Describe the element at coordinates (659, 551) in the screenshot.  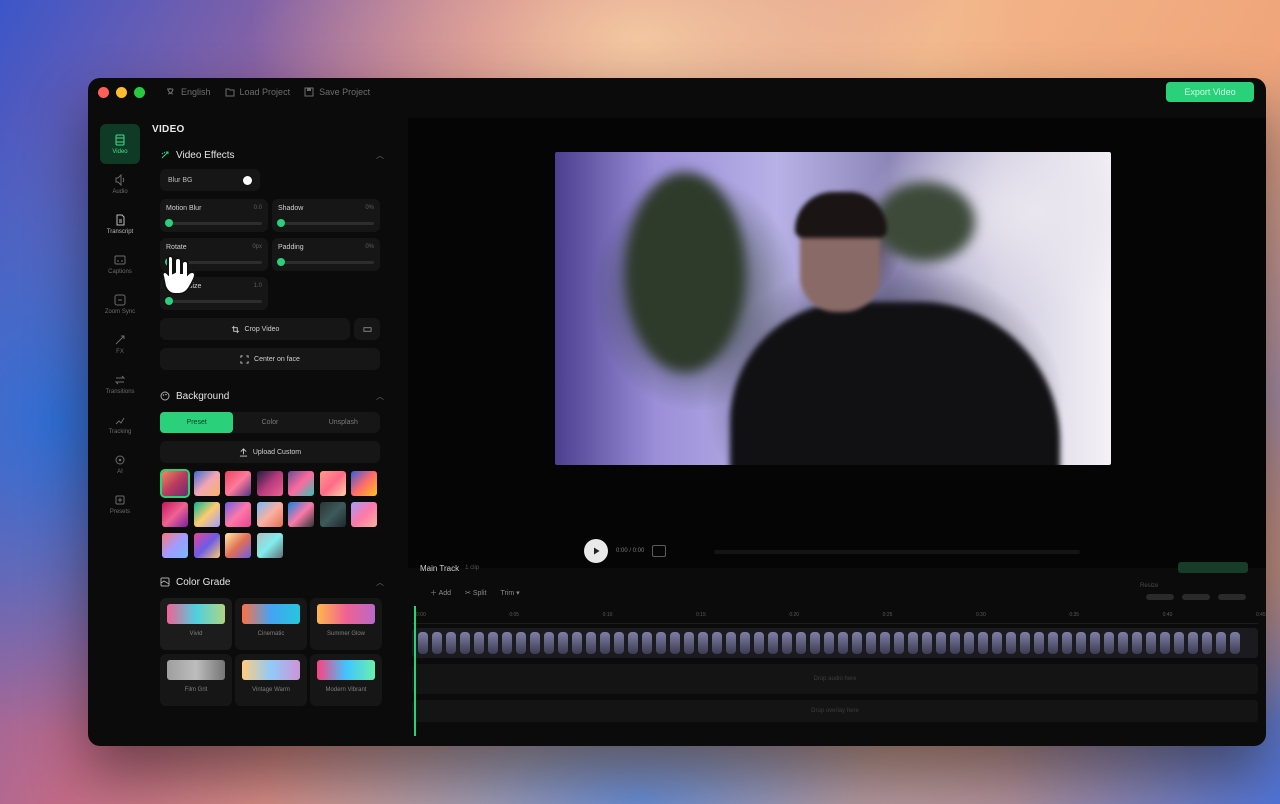
I see `fullscreen-icon` at that location.